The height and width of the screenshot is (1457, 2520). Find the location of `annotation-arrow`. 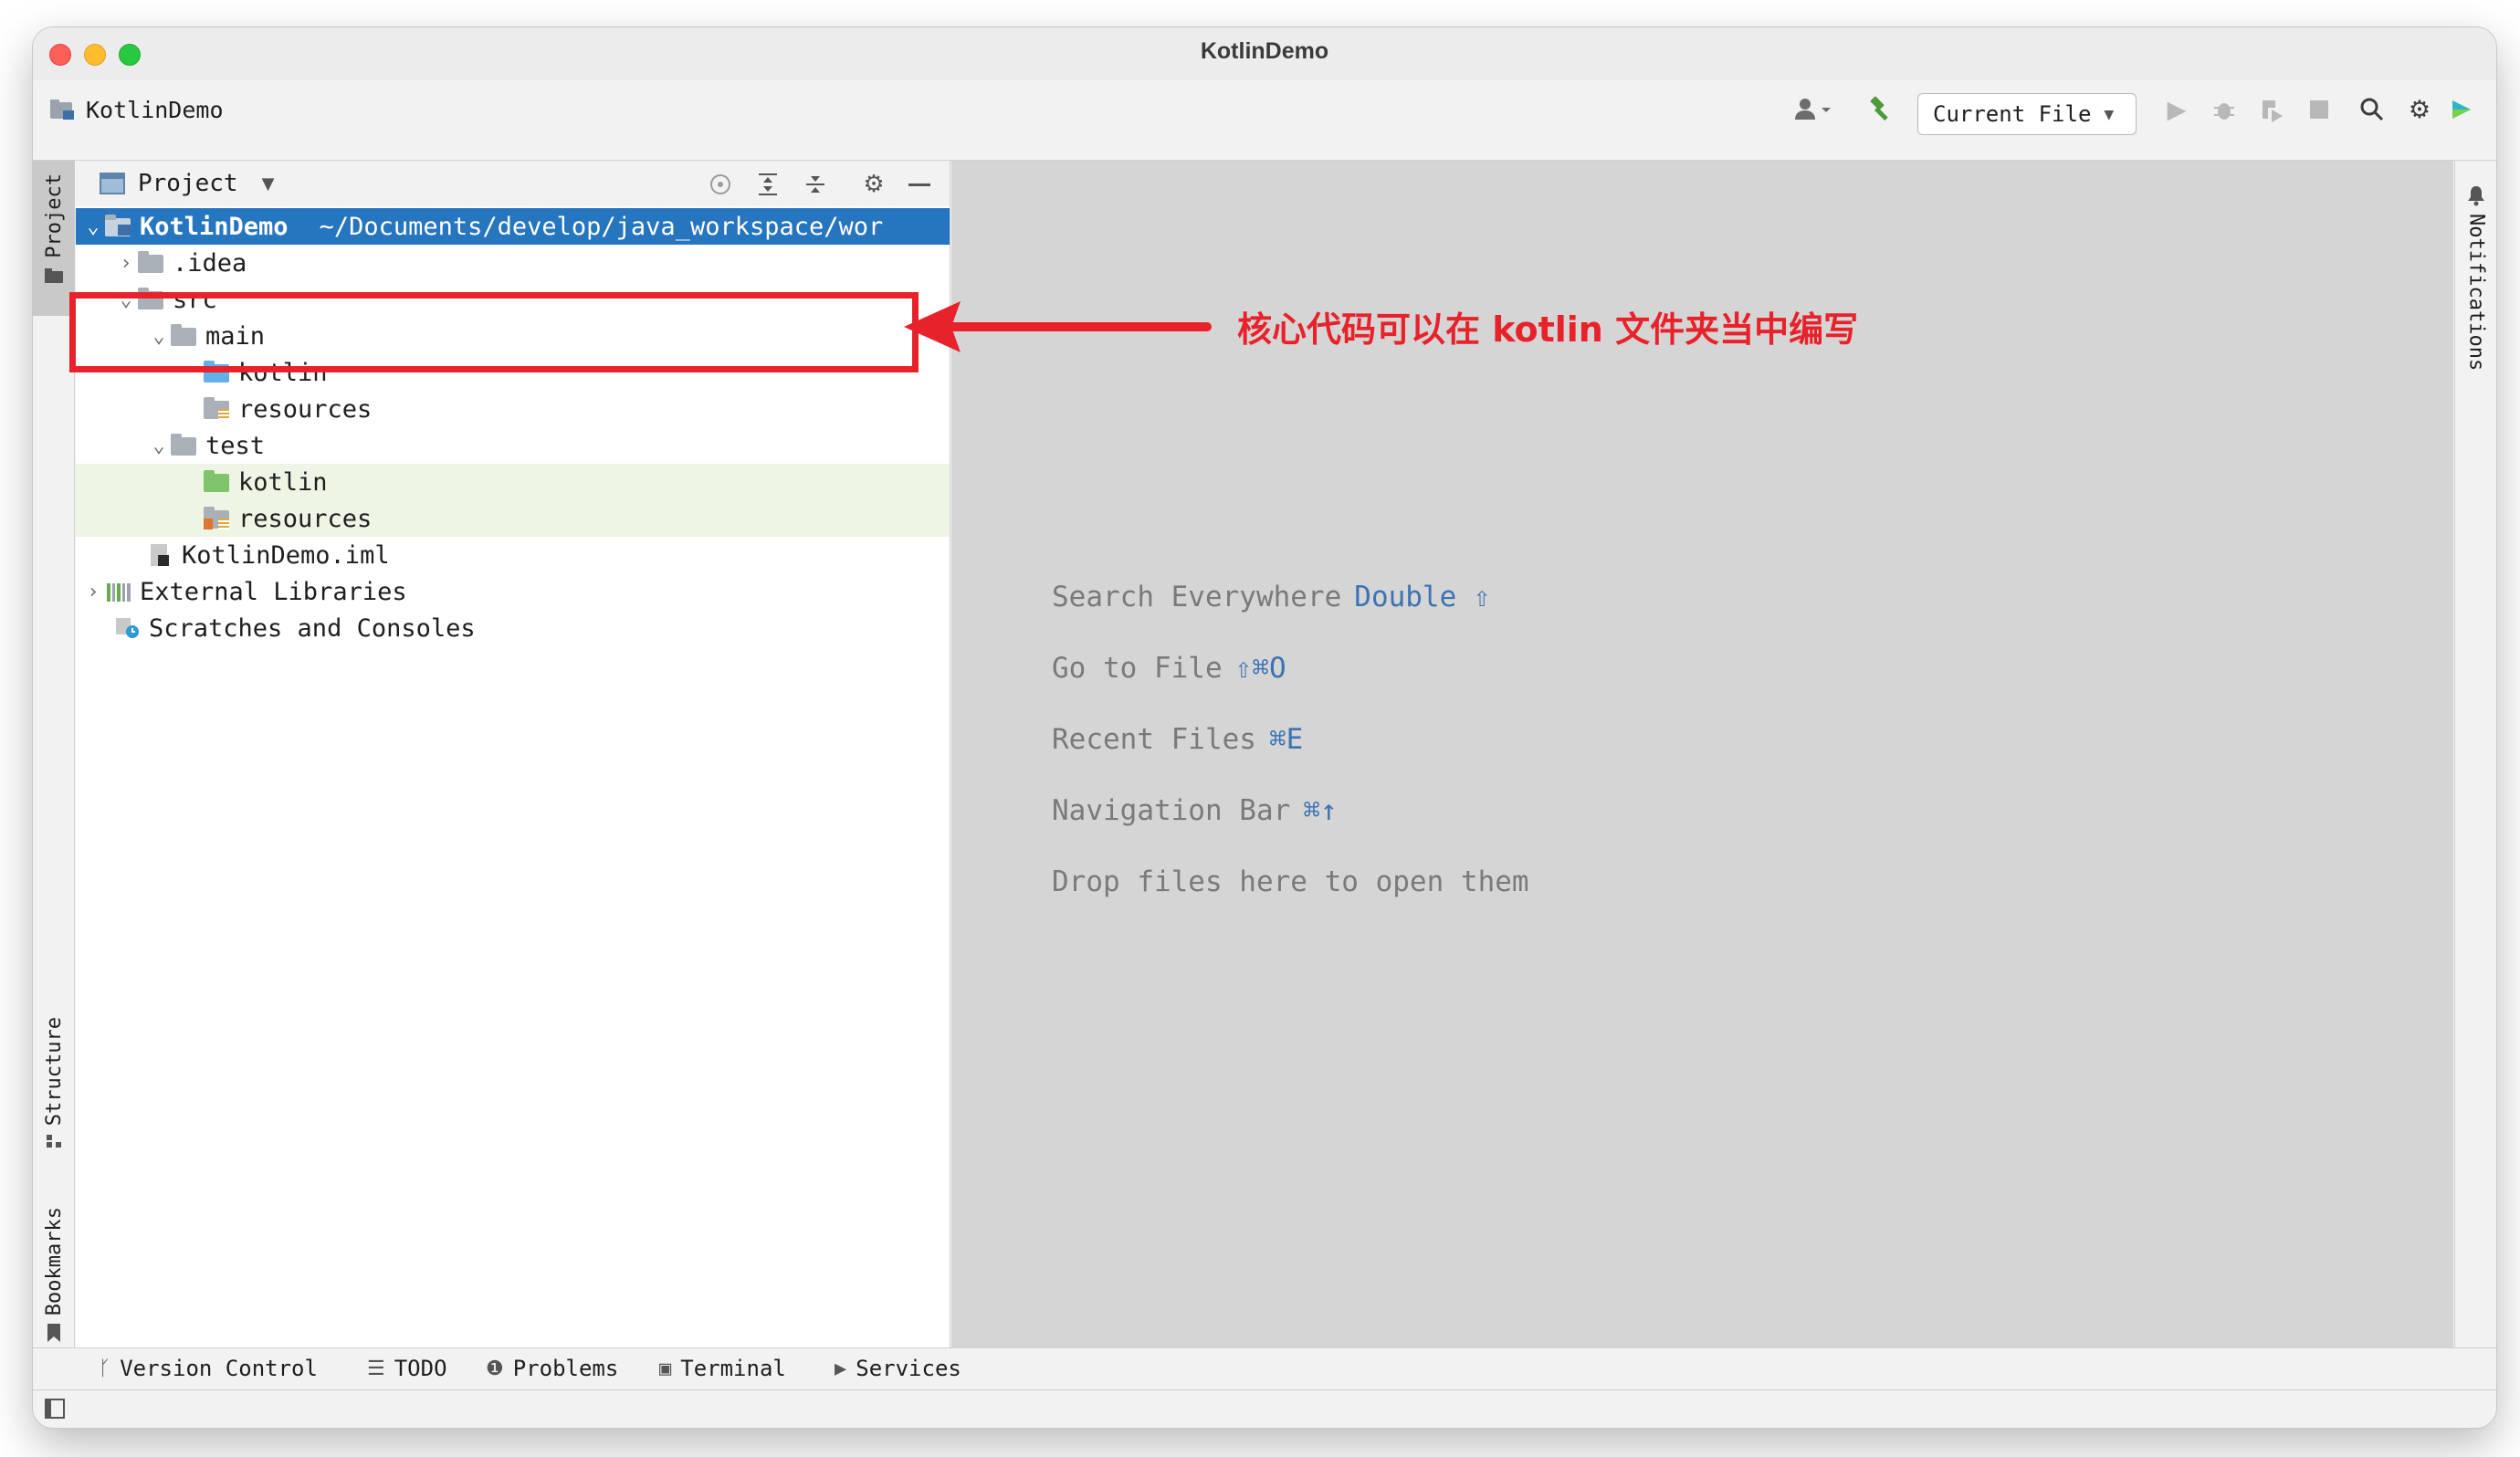

annotation-arrow is located at coordinates (1058, 327).